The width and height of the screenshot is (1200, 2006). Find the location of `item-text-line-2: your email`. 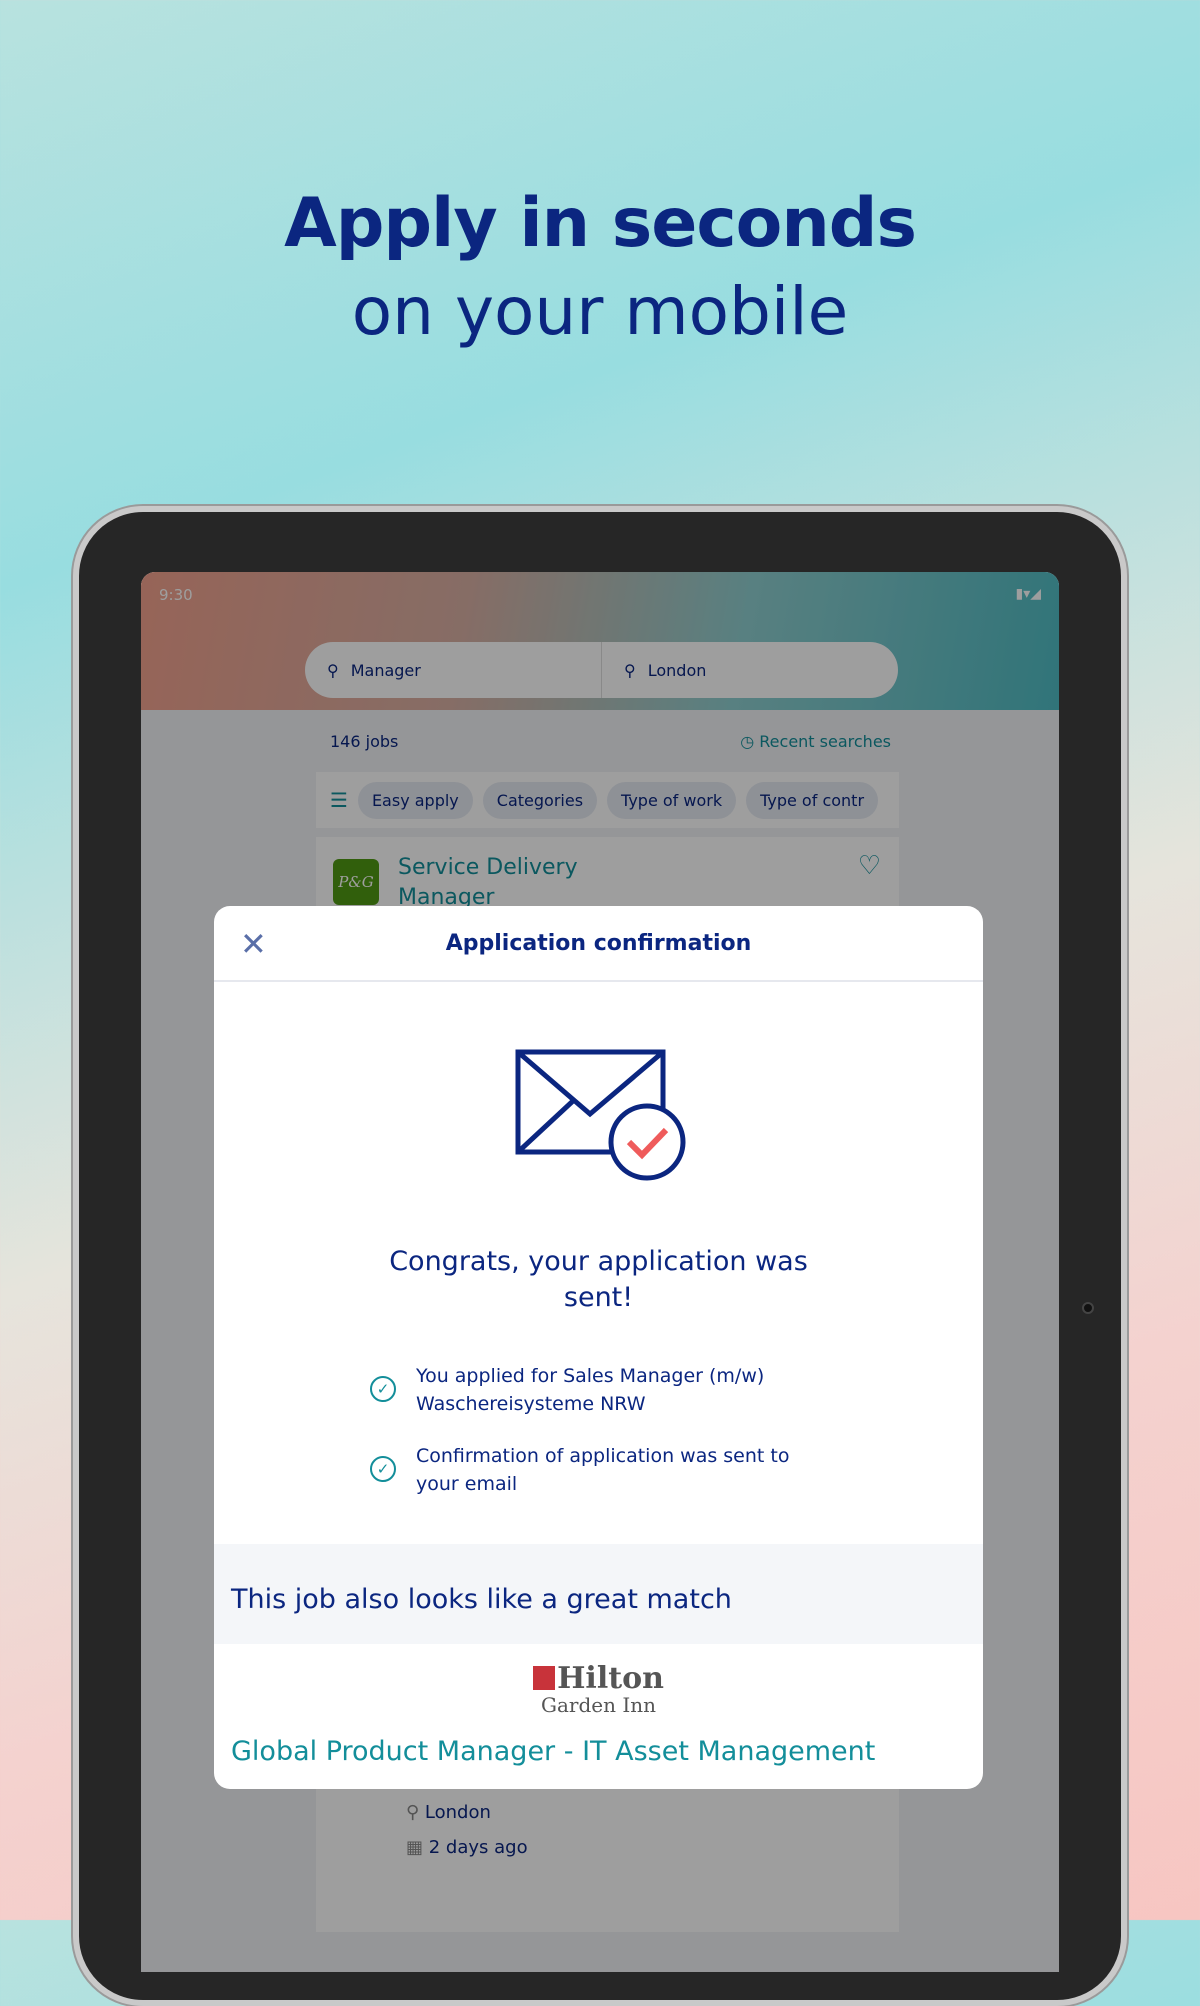

item-text-line-2: your email is located at coordinates (467, 1484).